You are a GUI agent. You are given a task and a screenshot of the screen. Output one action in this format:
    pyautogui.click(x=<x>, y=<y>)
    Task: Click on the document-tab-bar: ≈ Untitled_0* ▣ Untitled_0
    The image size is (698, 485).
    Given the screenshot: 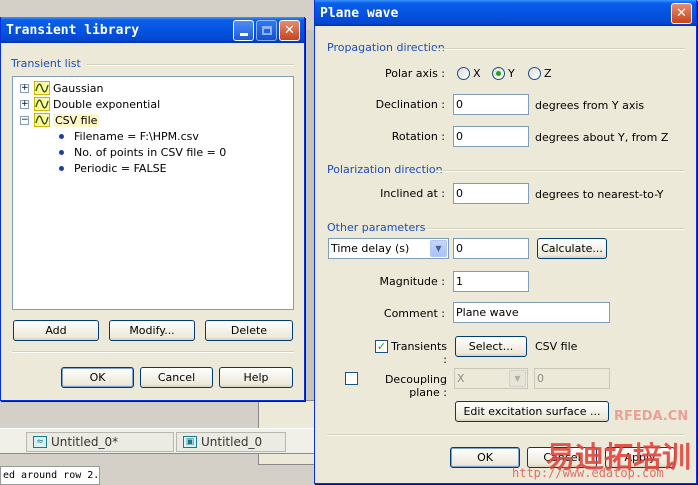 What is the action you would take?
    pyautogui.click(x=160, y=441)
    